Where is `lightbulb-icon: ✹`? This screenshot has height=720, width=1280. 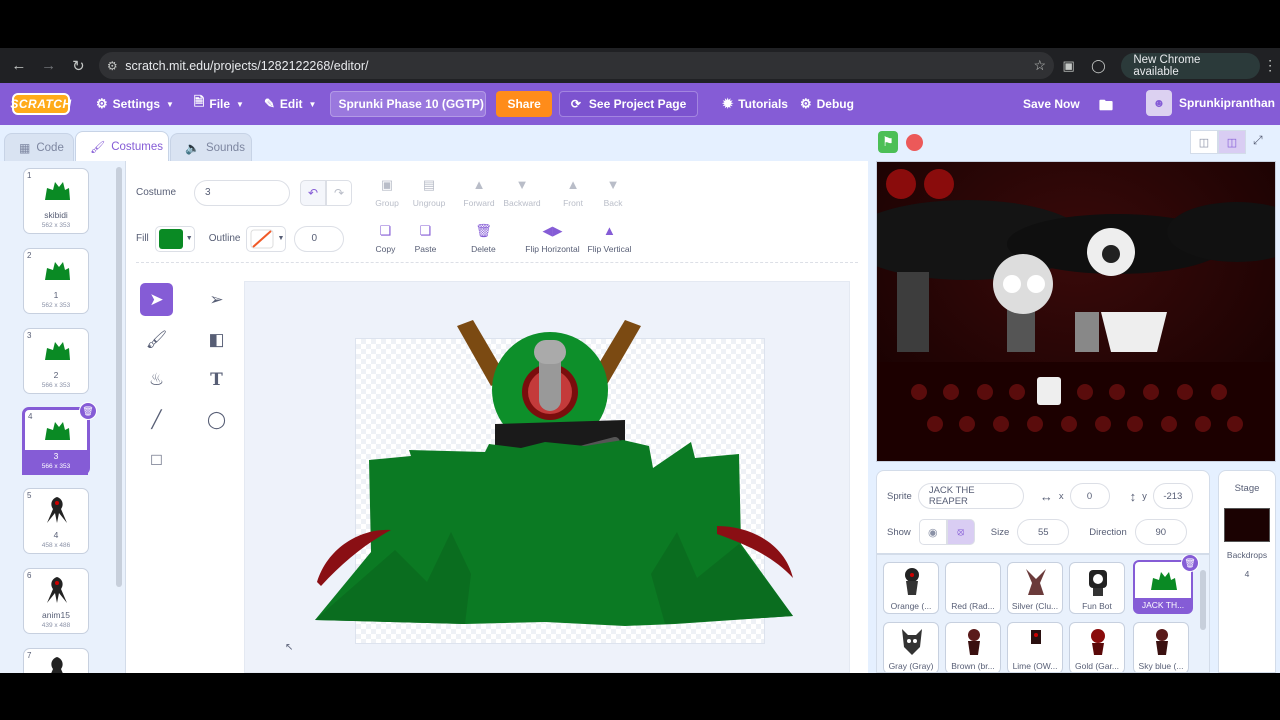
lightbulb-icon: ✹ is located at coordinates (728, 103).